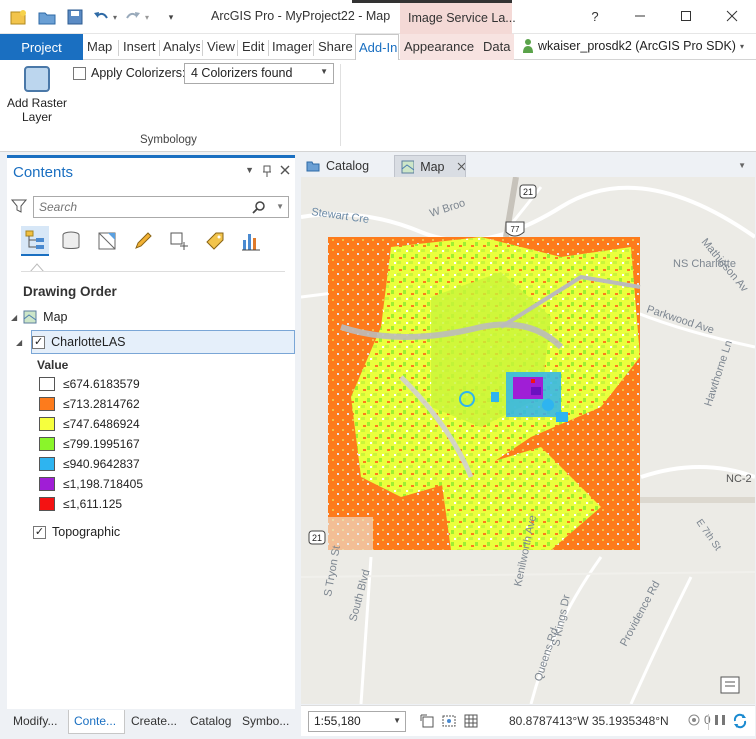 The width and height of the screenshot is (756, 739). I want to click on pause-drawing-icon, so click(720, 720).